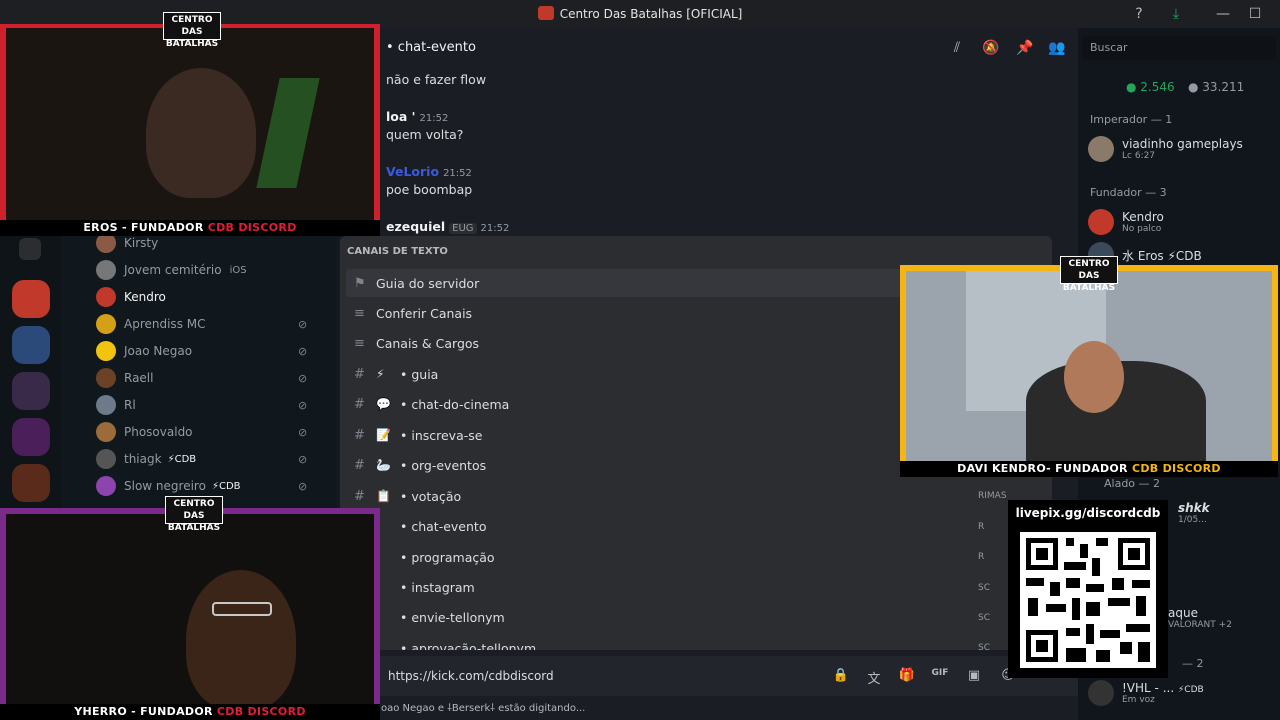  Describe the element at coordinates (1176, 14) in the screenshot. I see `download-icon: ⤓` at that location.